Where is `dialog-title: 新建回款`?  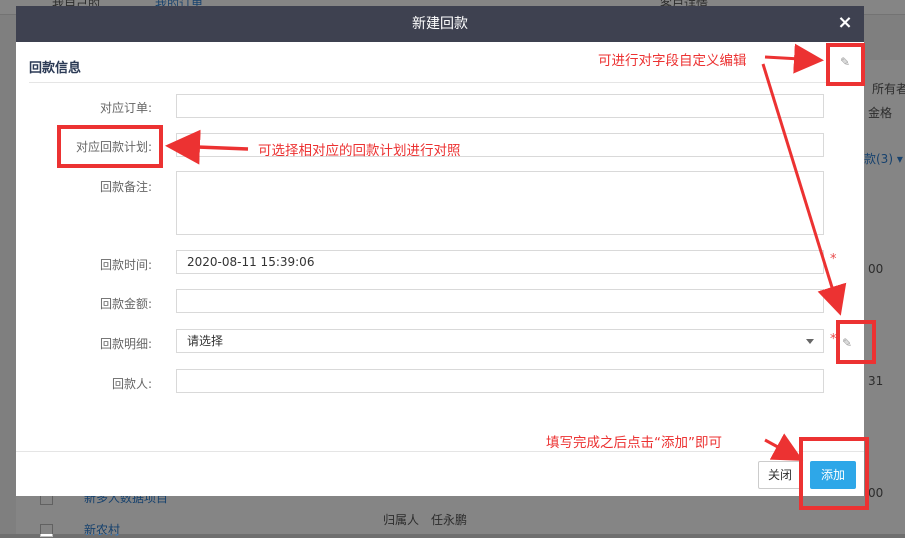
dialog-title: 新建回款 is located at coordinates (440, 24).